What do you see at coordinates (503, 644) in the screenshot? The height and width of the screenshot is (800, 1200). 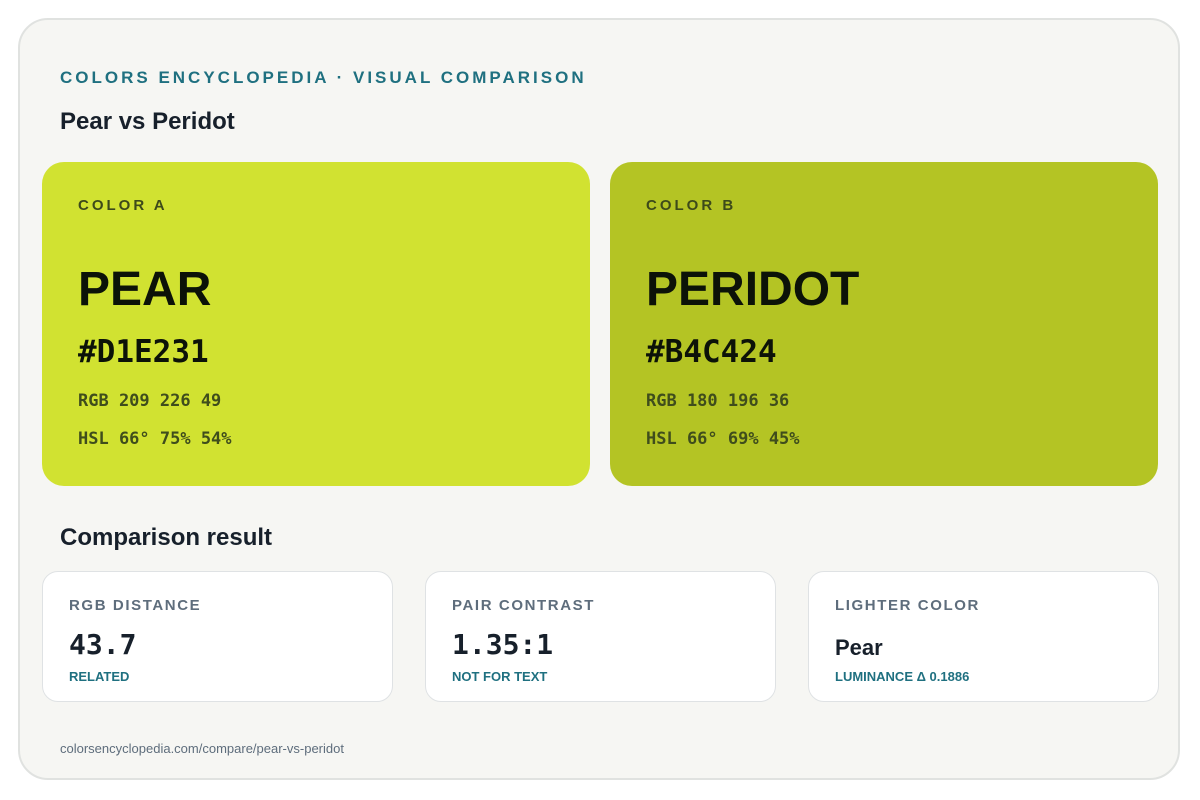 I see `metric-value: 1.35:1` at bounding box center [503, 644].